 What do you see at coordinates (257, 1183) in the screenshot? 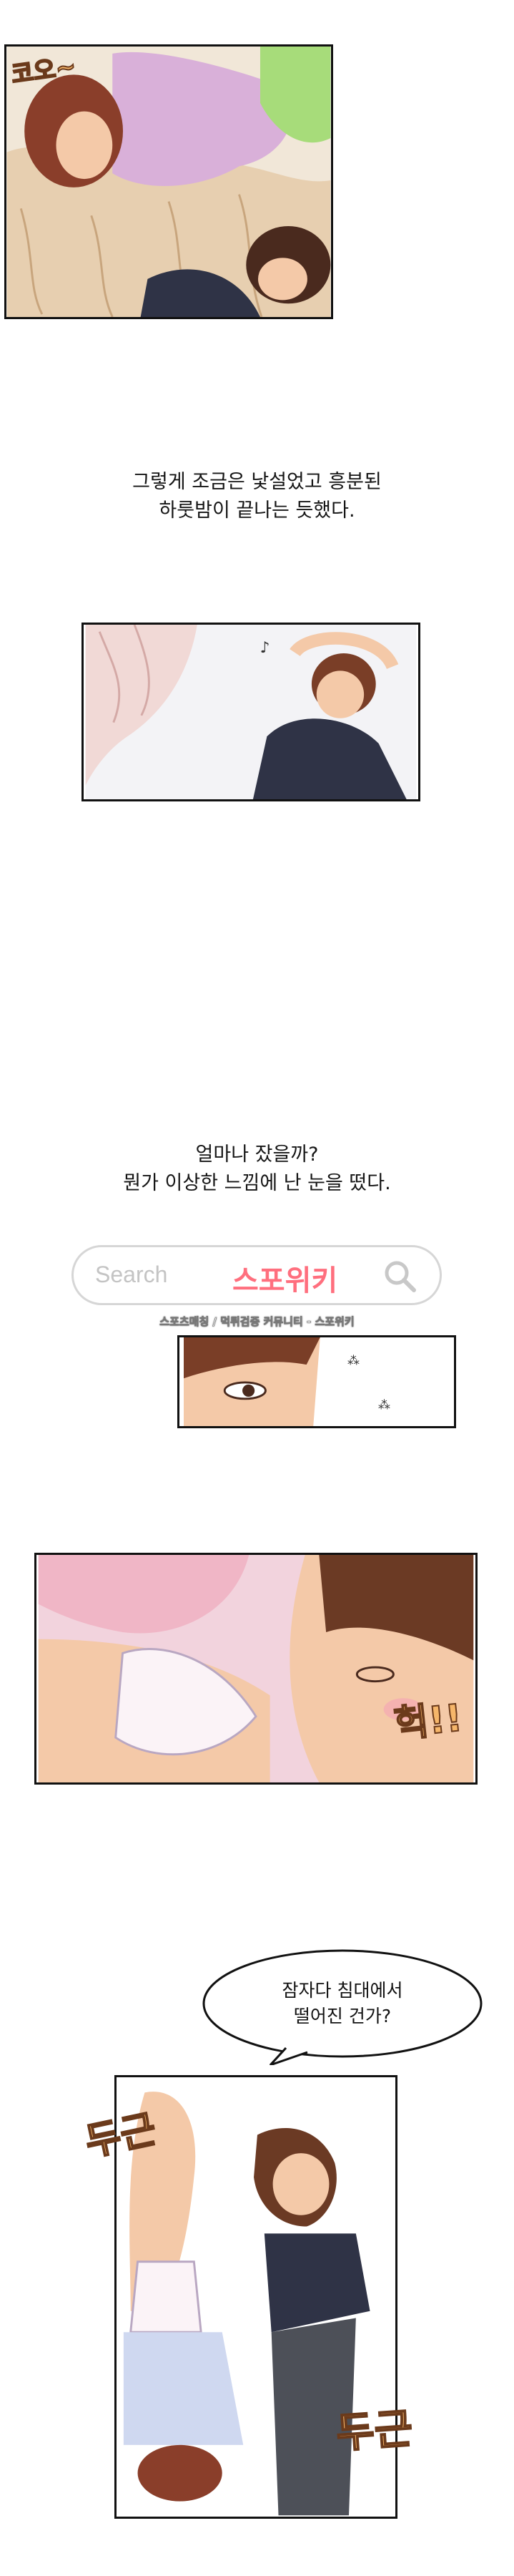
I see `narration-2-line-2: 뭔가 이상한 느낌에 난 눈을 떴다.` at bounding box center [257, 1183].